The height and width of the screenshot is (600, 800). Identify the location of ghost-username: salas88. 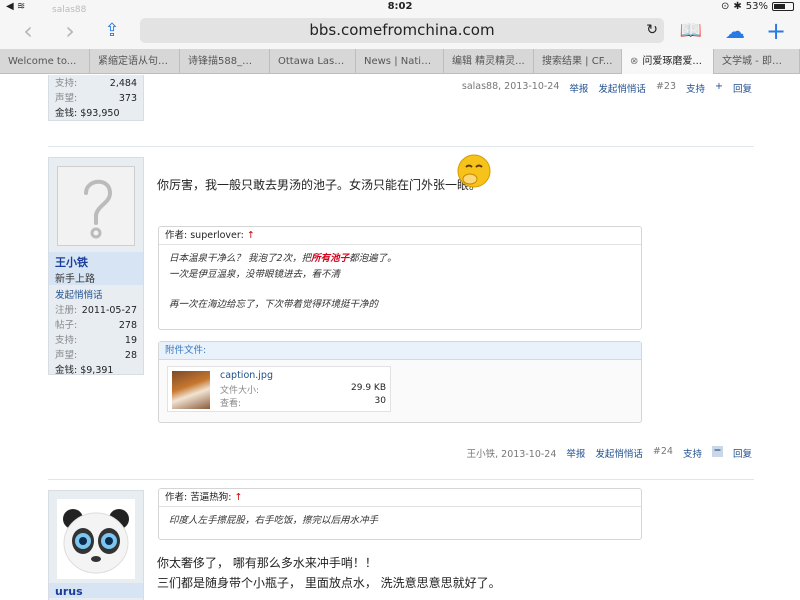
(69, 10).